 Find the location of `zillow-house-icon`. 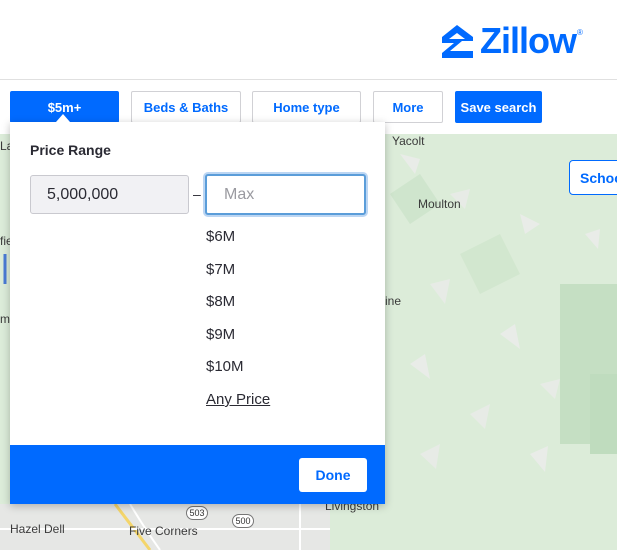

zillow-house-icon is located at coordinates (457, 41).